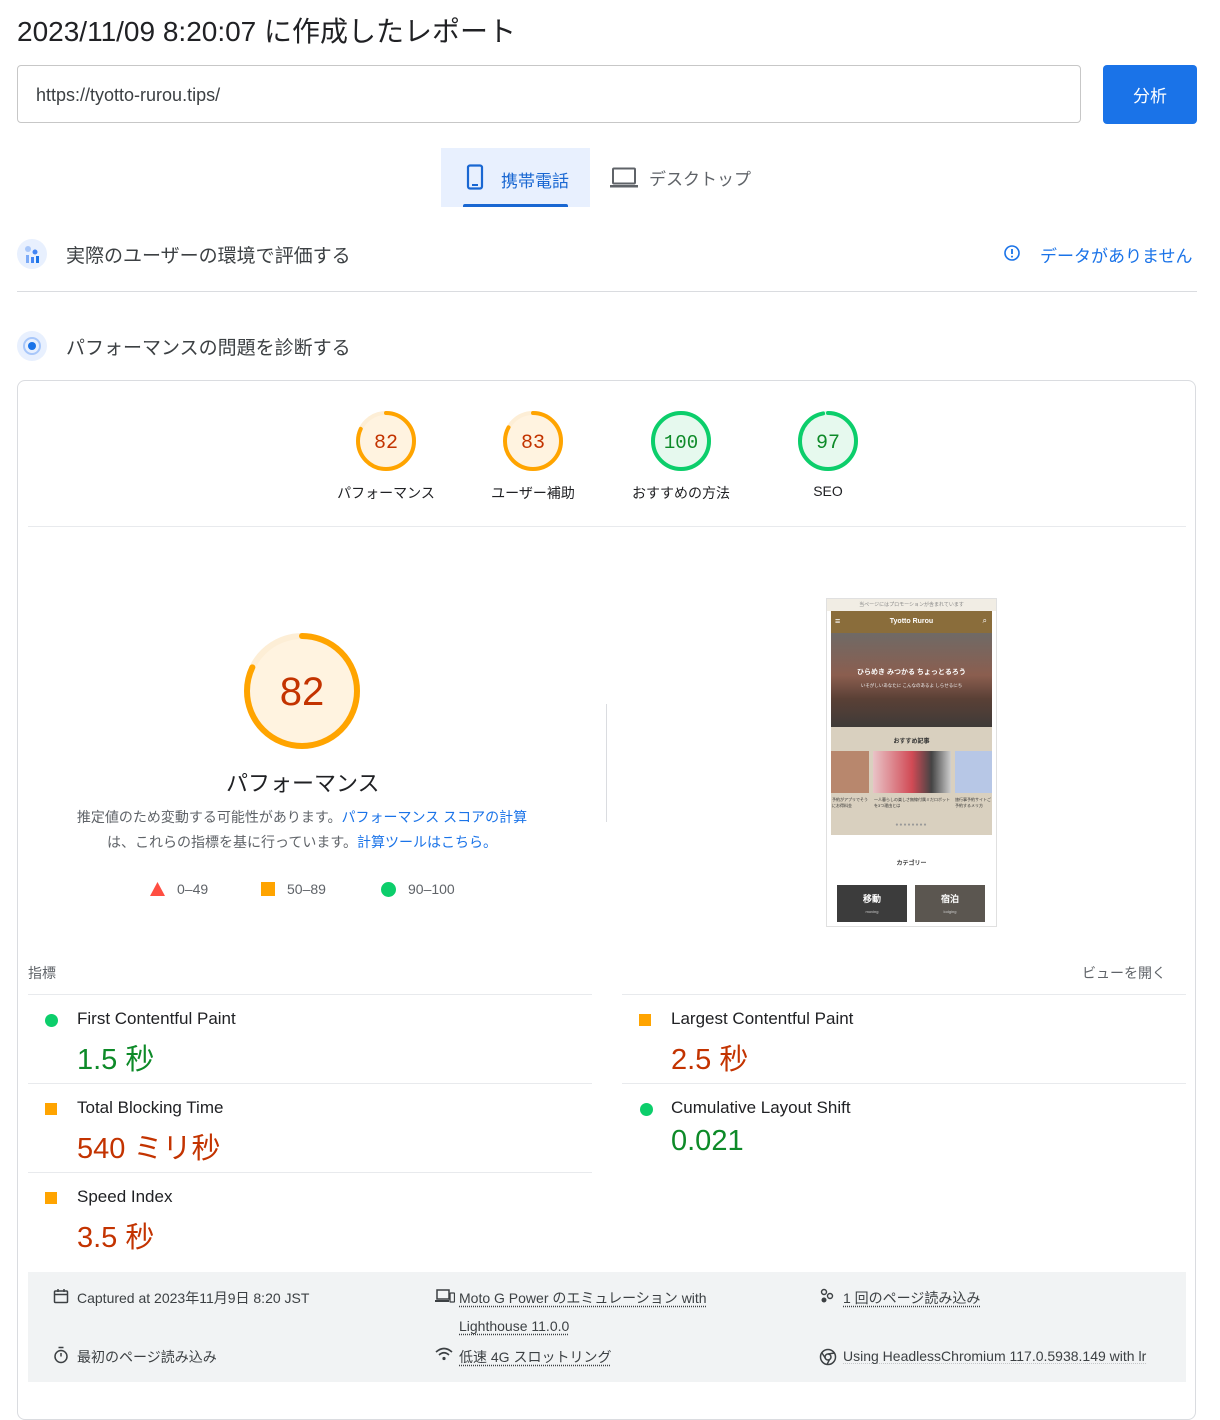 Image resolution: width=1220 pixels, height=1420 pixels. I want to click on score-gauge-ring: 83, so click(533, 441).